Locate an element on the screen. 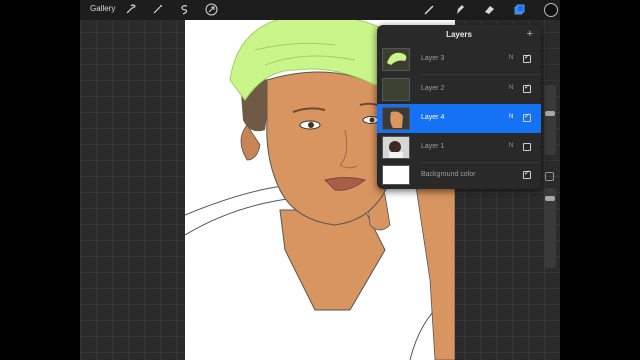  layer-name: Layer 2 is located at coordinates (433, 88).